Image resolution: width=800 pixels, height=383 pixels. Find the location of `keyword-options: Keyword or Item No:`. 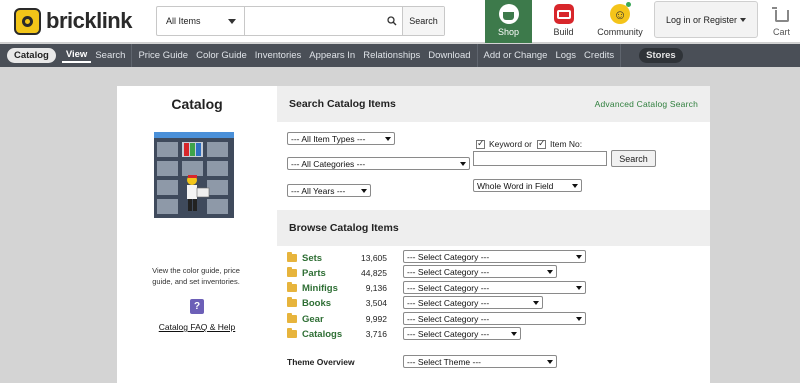

keyword-options: Keyword or Item No: is located at coordinates (529, 143).